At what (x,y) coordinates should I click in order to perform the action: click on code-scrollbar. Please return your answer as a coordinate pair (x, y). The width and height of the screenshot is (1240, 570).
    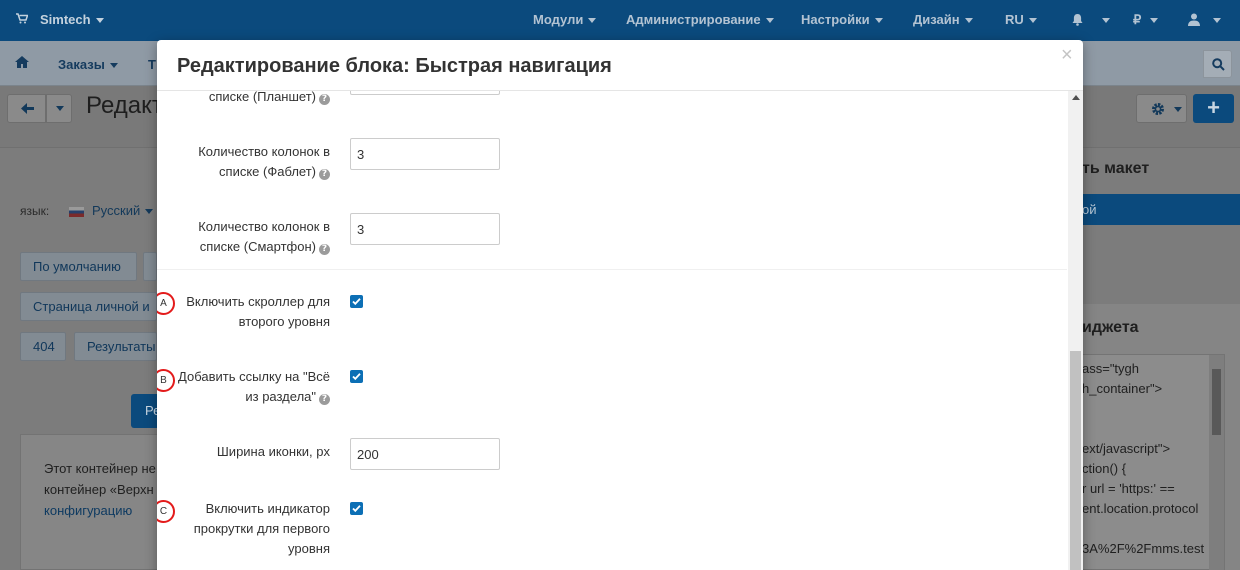
    Looking at the image, I should click on (1216, 462).